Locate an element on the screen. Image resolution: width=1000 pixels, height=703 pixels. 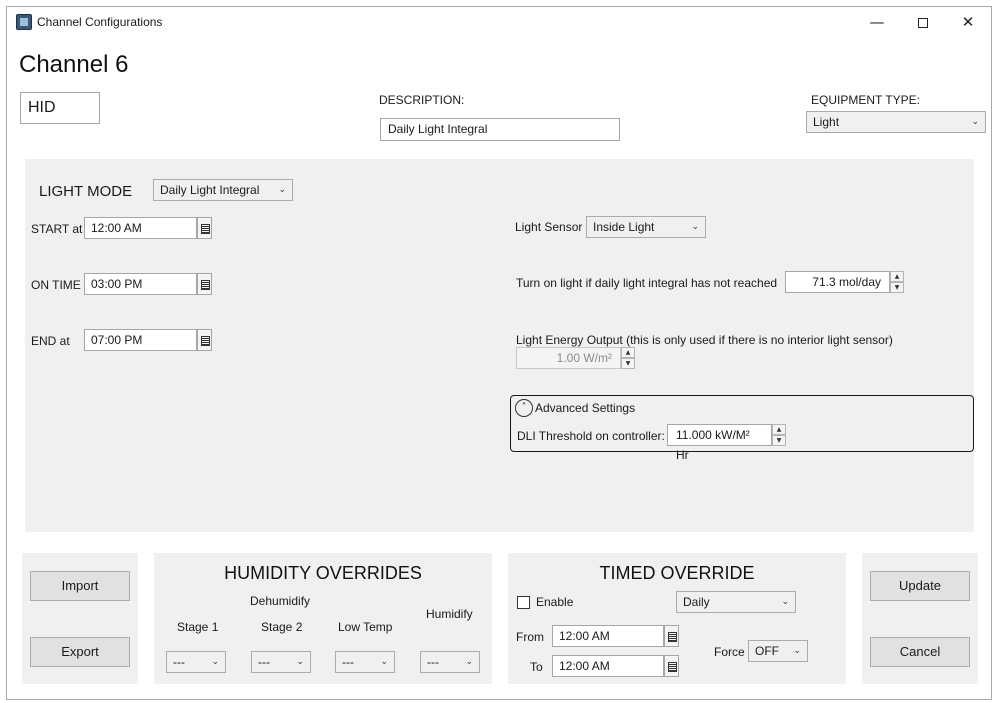
humidify-dropdown: --- ⌄ is located at coordinates (450, 662).